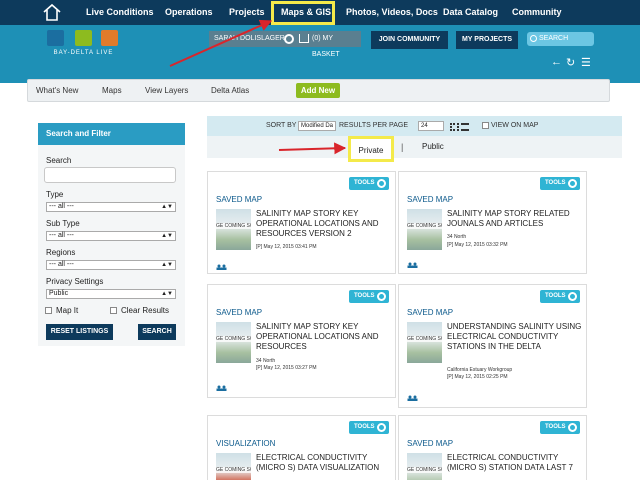  I want to click on chevron-down-icon: ▲▼, so click(167, 207).